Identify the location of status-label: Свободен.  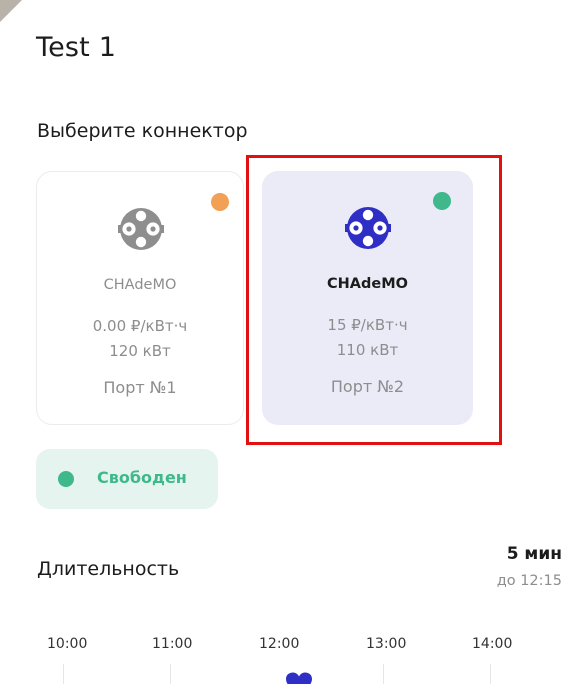
(142, 477).